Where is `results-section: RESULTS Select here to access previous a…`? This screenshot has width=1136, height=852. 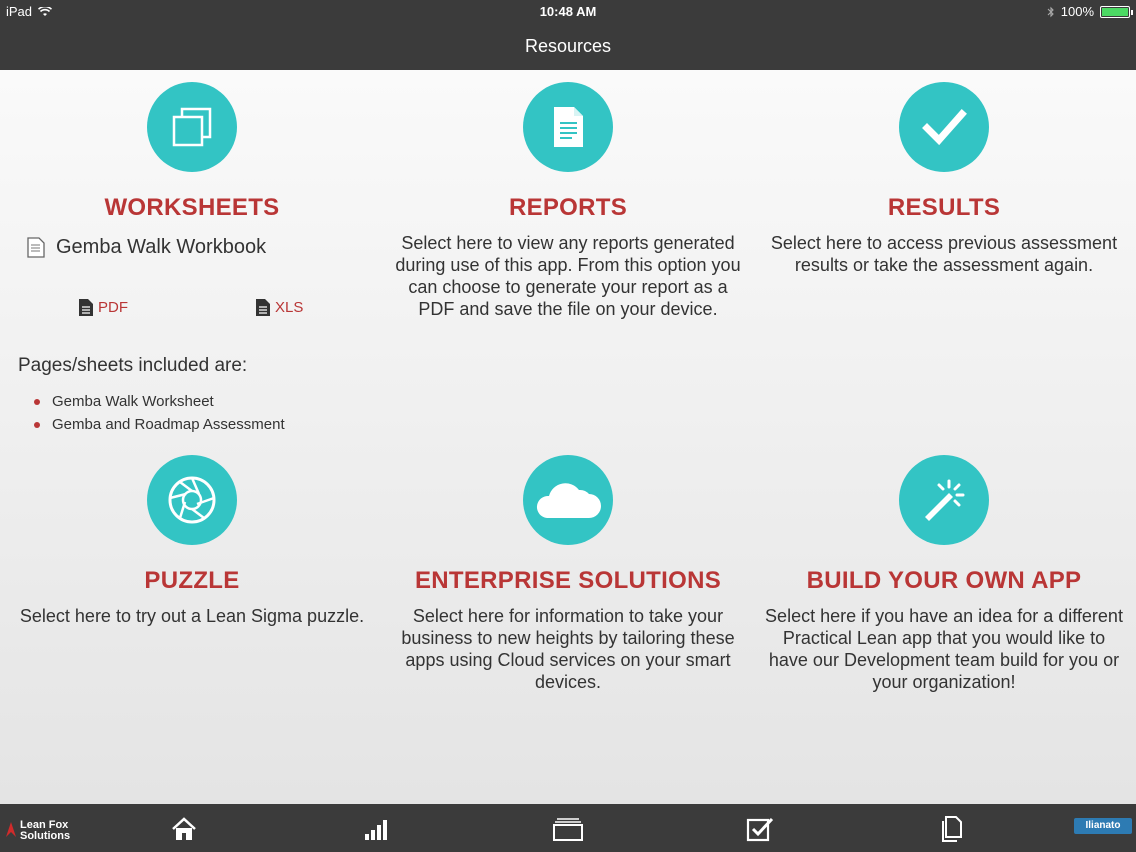
results-section: RESULTS Select here to access previous a… is located at coordinates (944, 179).